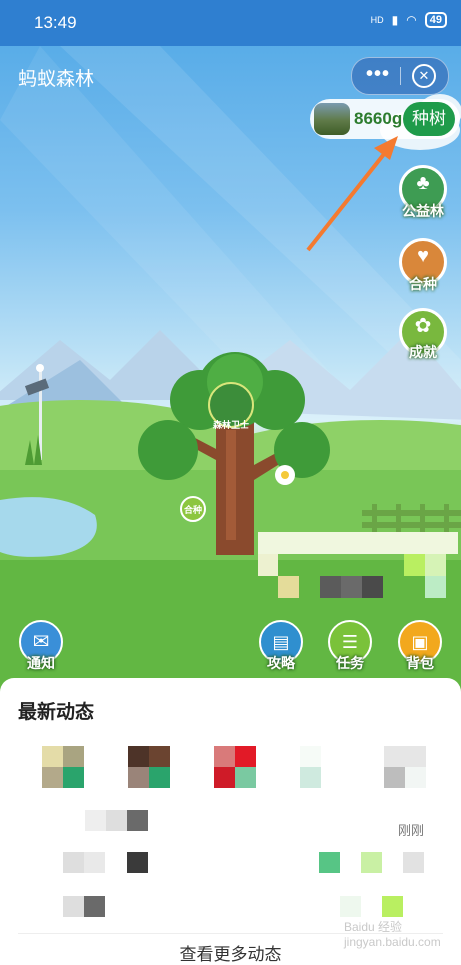 The width and height of the screenshot is (461, 965). What do you see at coordinates (350, 663) in the screenshot?
I see `task-label: 任务` at bounding box center [350, 663].